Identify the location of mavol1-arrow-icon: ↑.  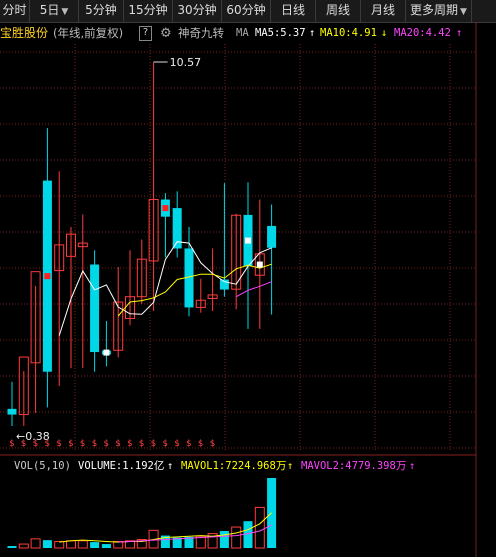
(290, 466).